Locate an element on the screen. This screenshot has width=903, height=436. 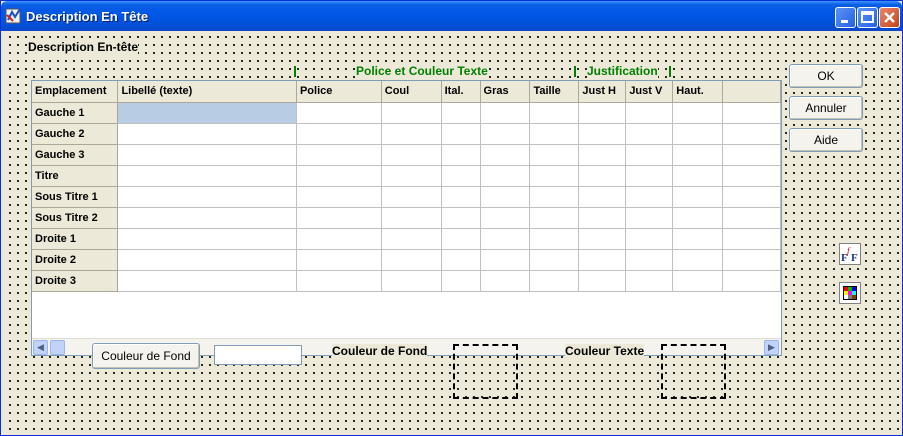
row-header: Droite 2 is located at coordinates (75, 260).